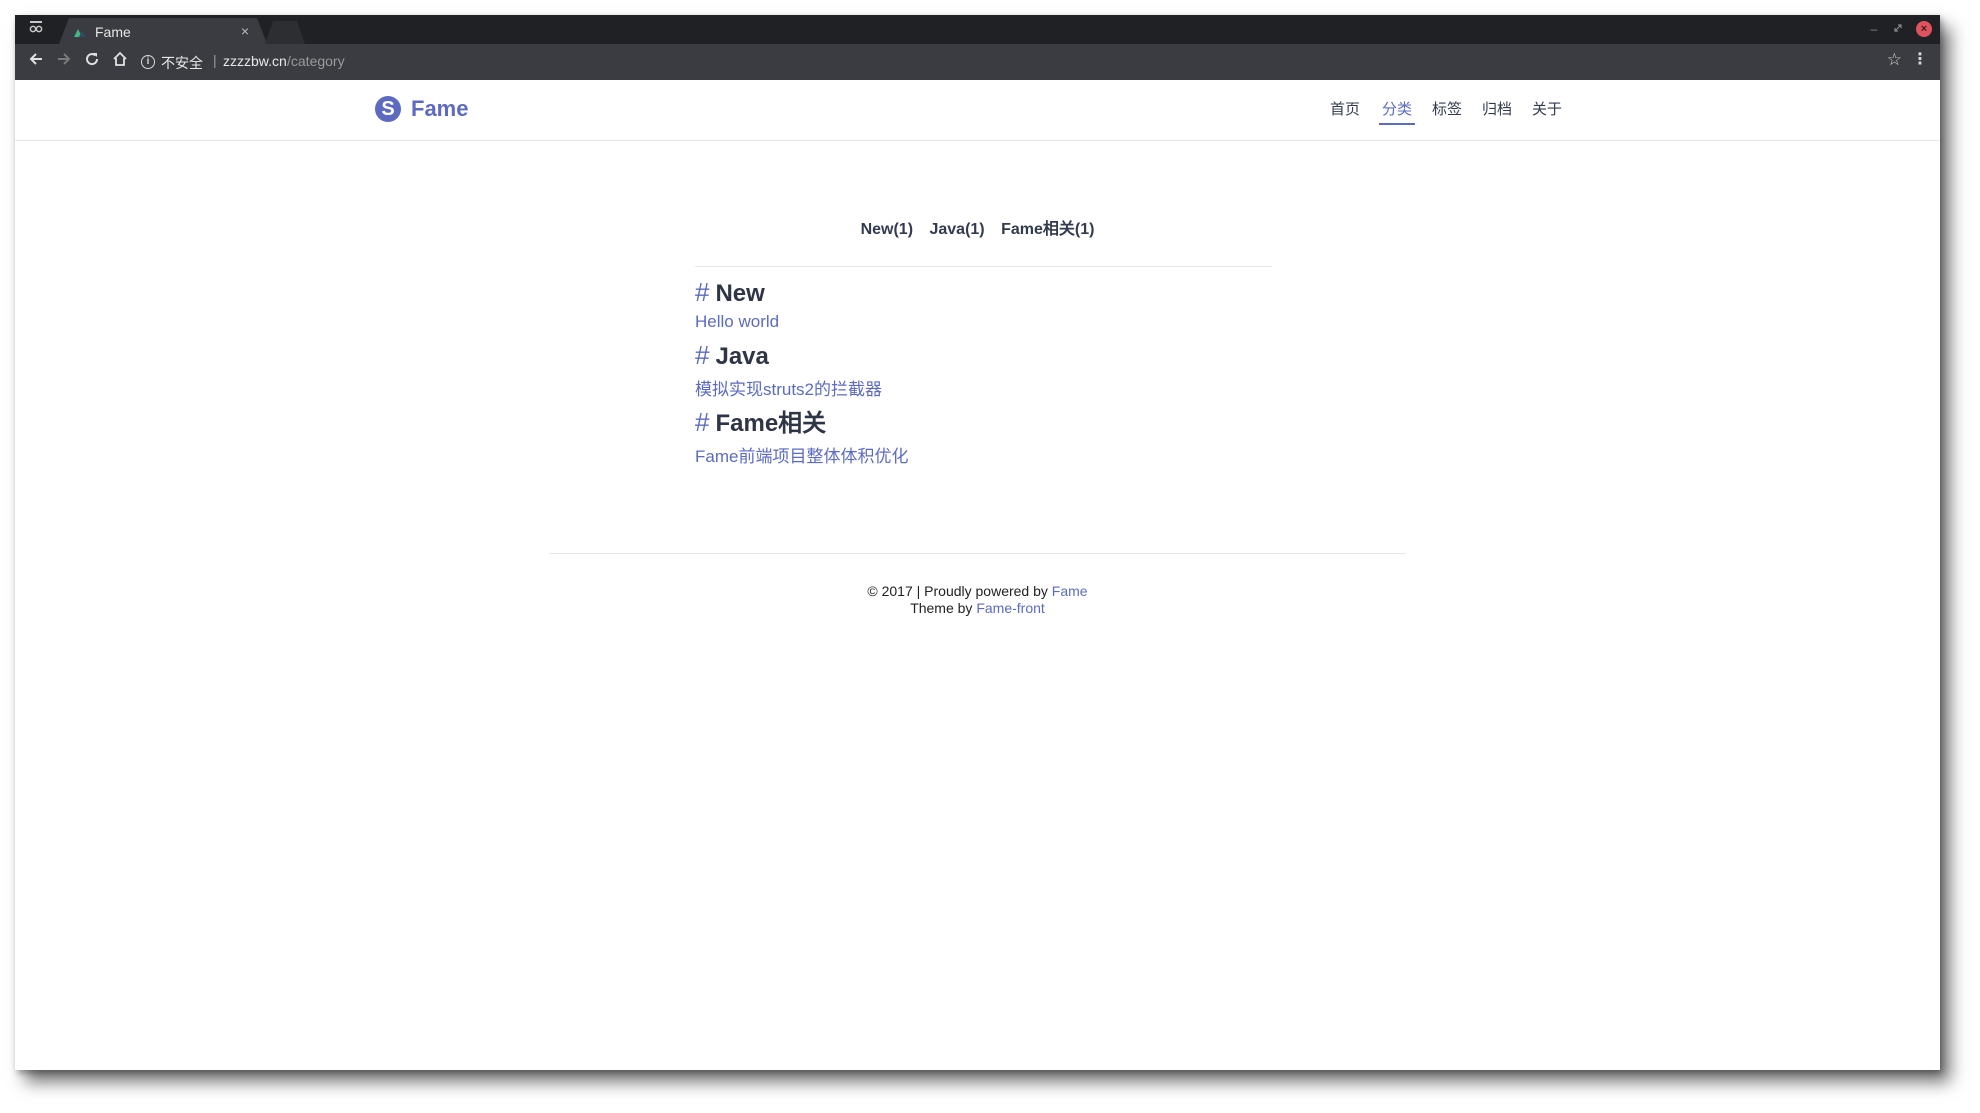  What do you see at coordinates (977, 110) in the screenshot?
I see `site-header: S Fame 首页 分类 标签 归档 关于` at bounding box center [977, 110].